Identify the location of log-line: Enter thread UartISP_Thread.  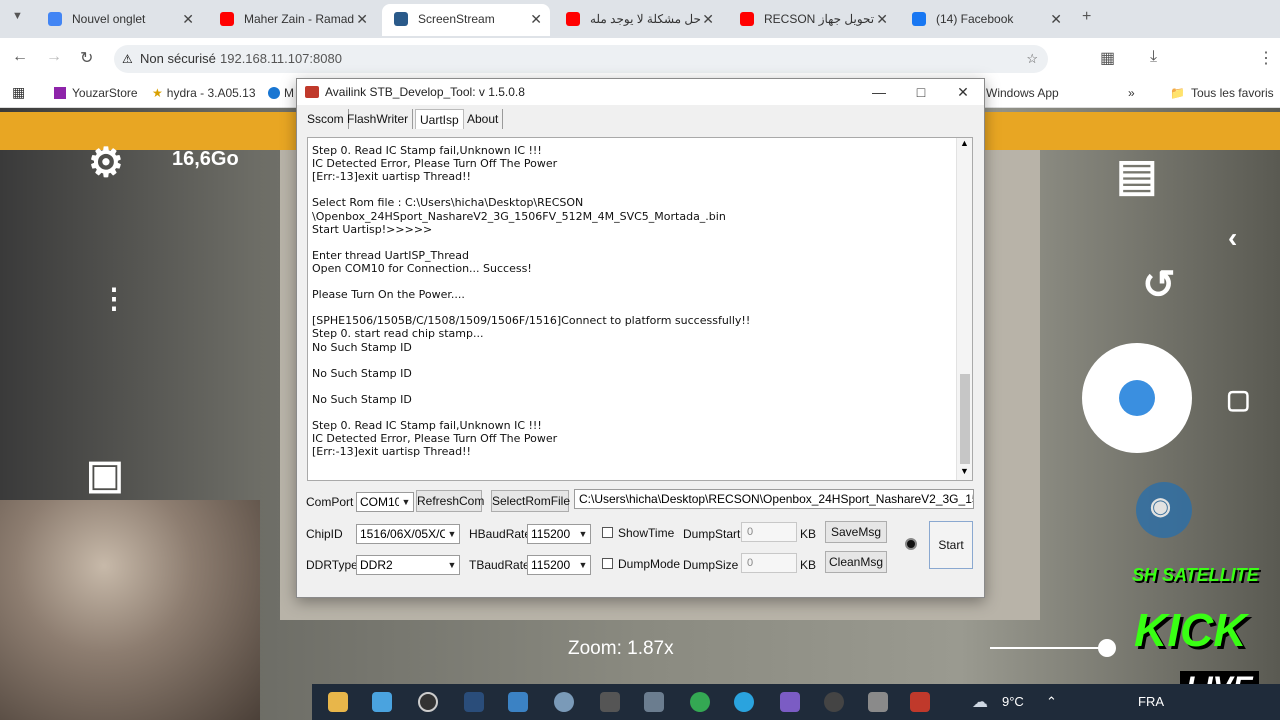
(391, 255).